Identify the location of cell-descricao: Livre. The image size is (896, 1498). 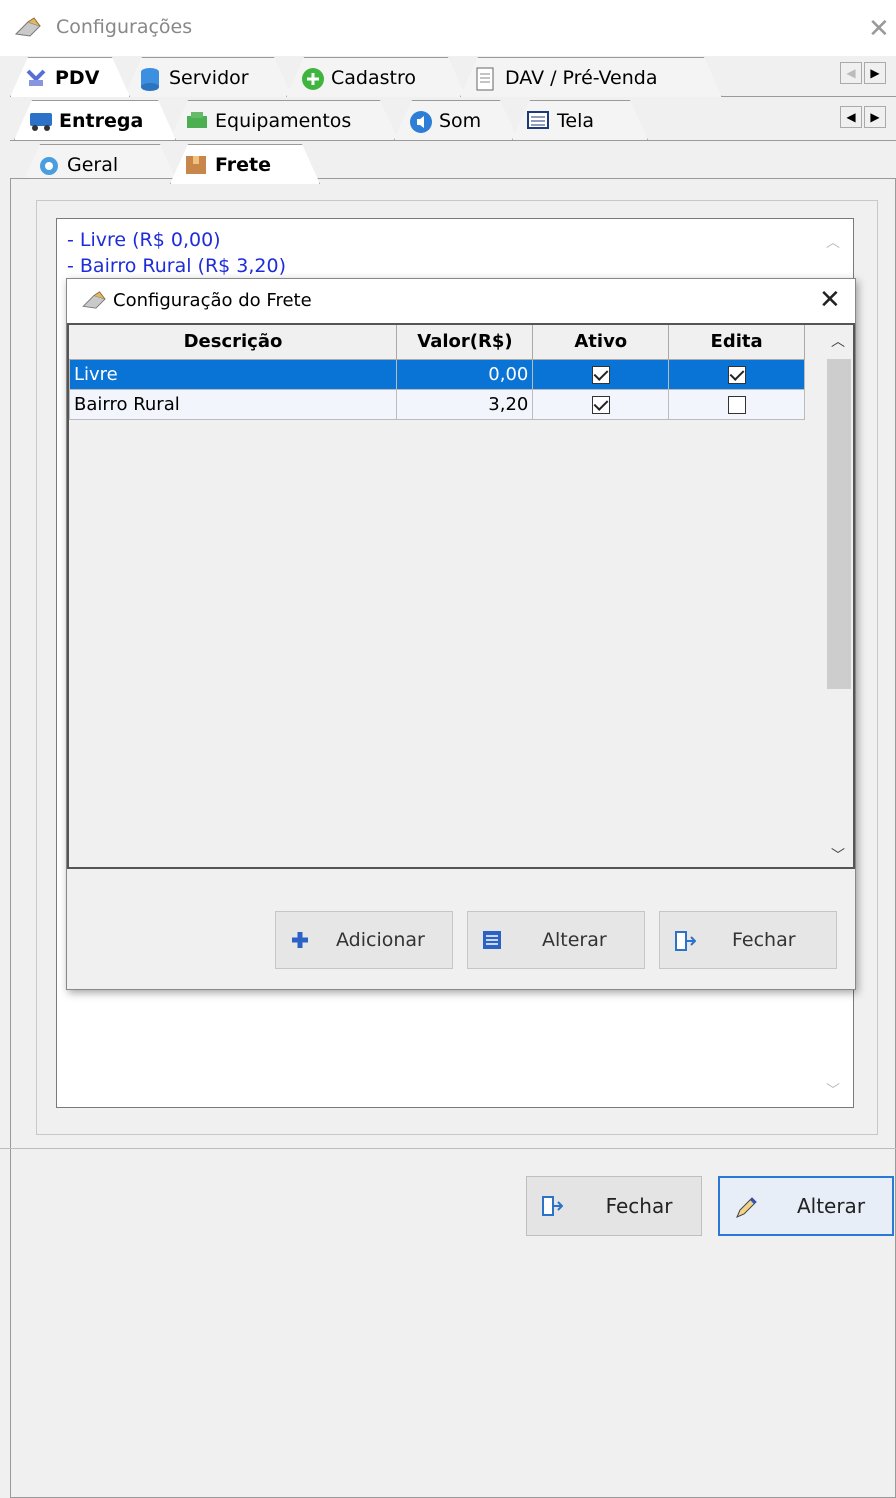
(233, 374).